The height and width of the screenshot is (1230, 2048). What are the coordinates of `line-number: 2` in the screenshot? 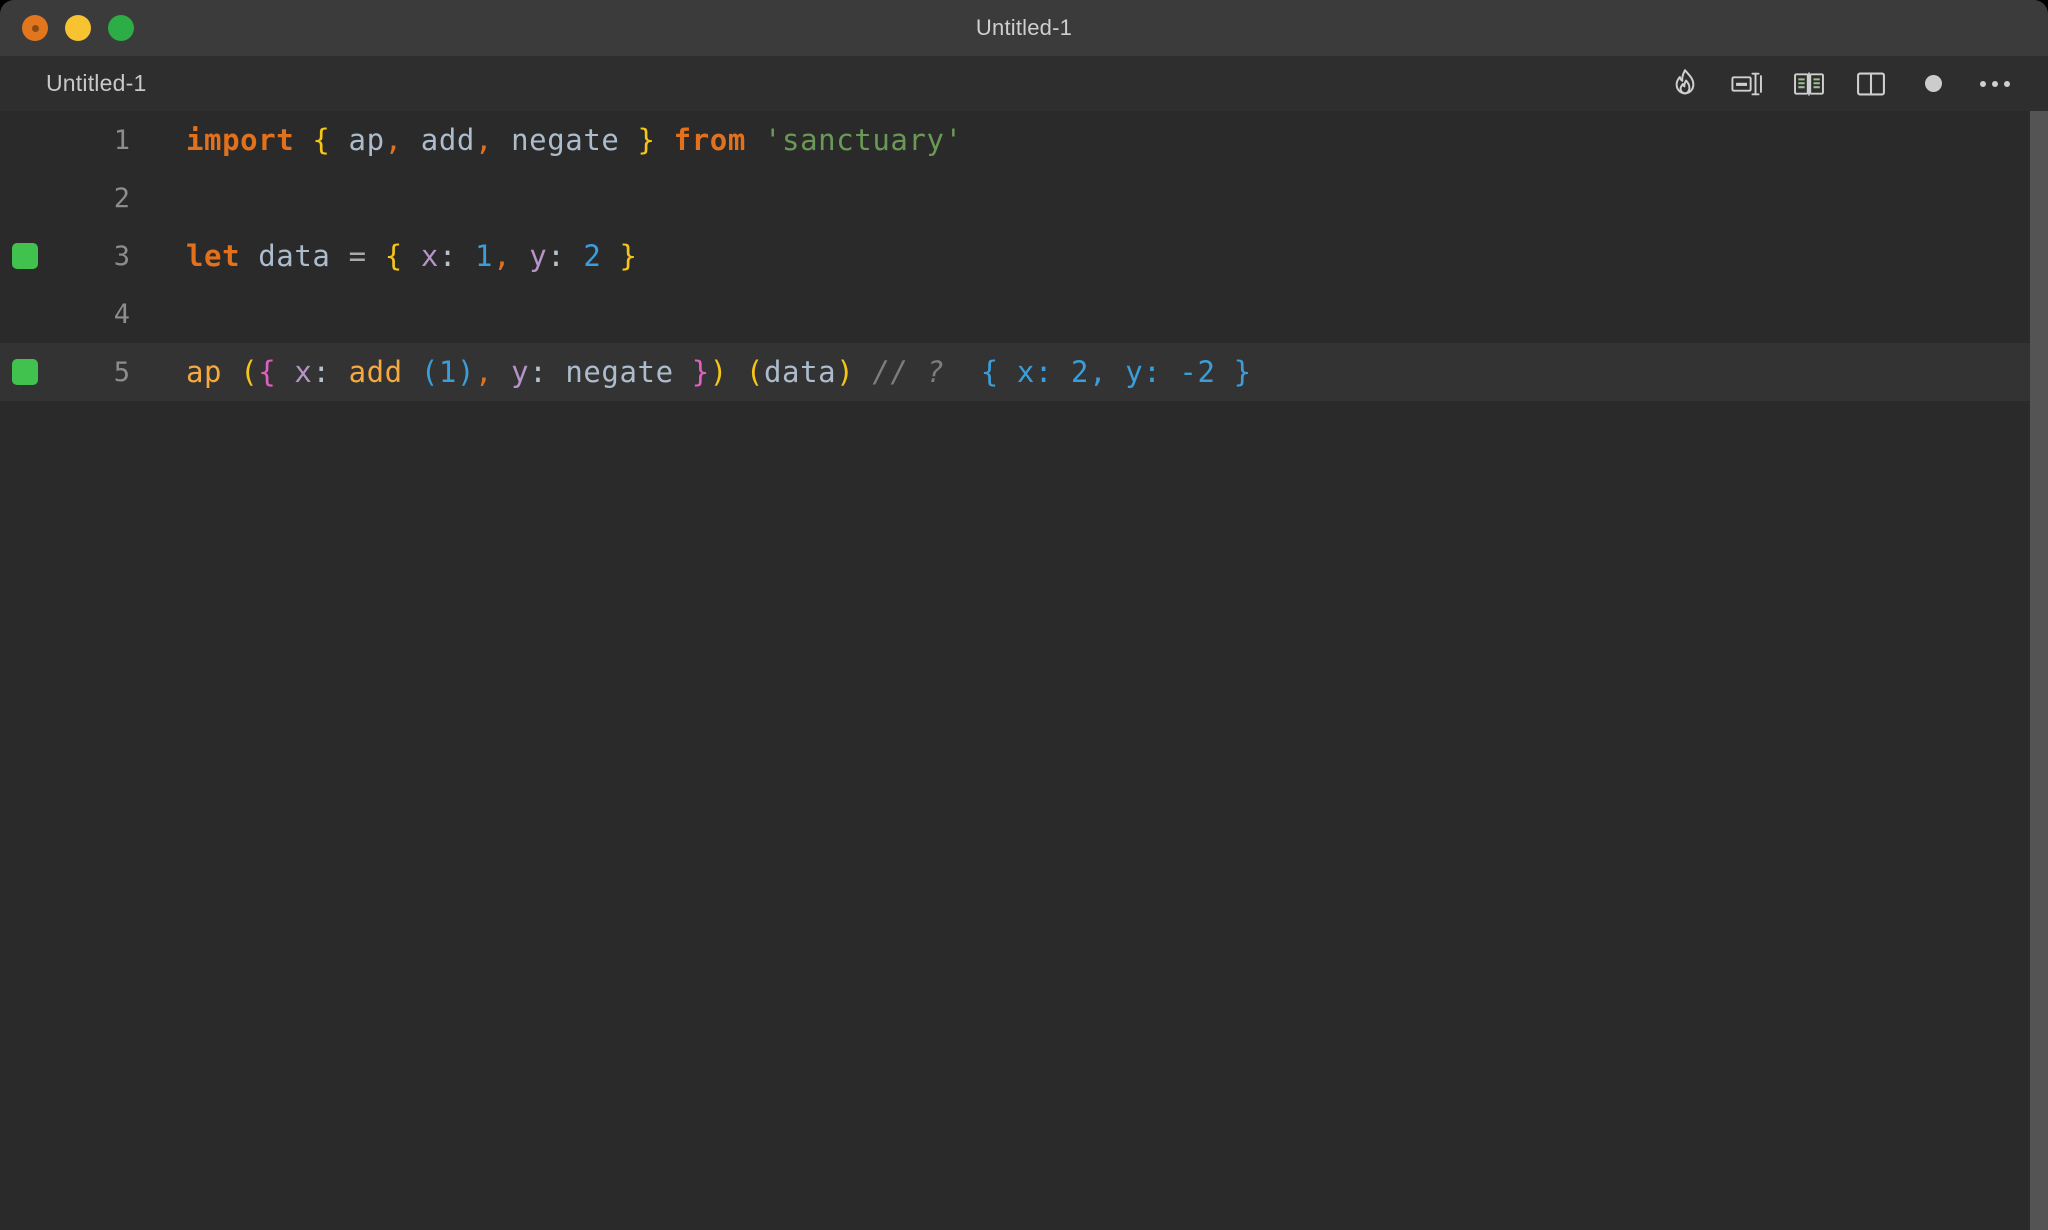 It's located at (121, 198).